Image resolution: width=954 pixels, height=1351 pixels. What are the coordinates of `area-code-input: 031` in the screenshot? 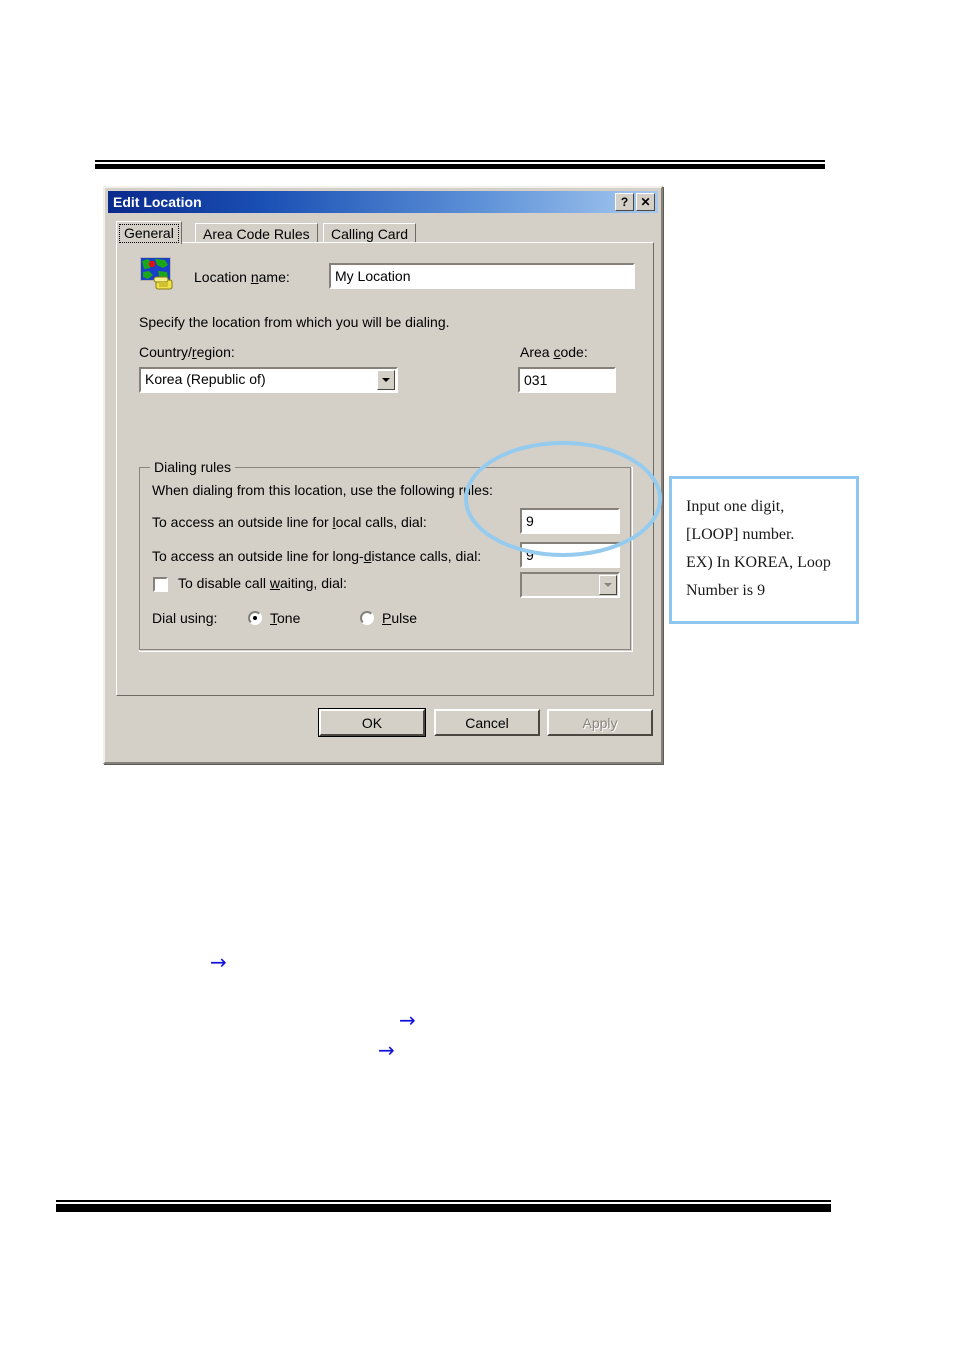 It's located at (567, 380).